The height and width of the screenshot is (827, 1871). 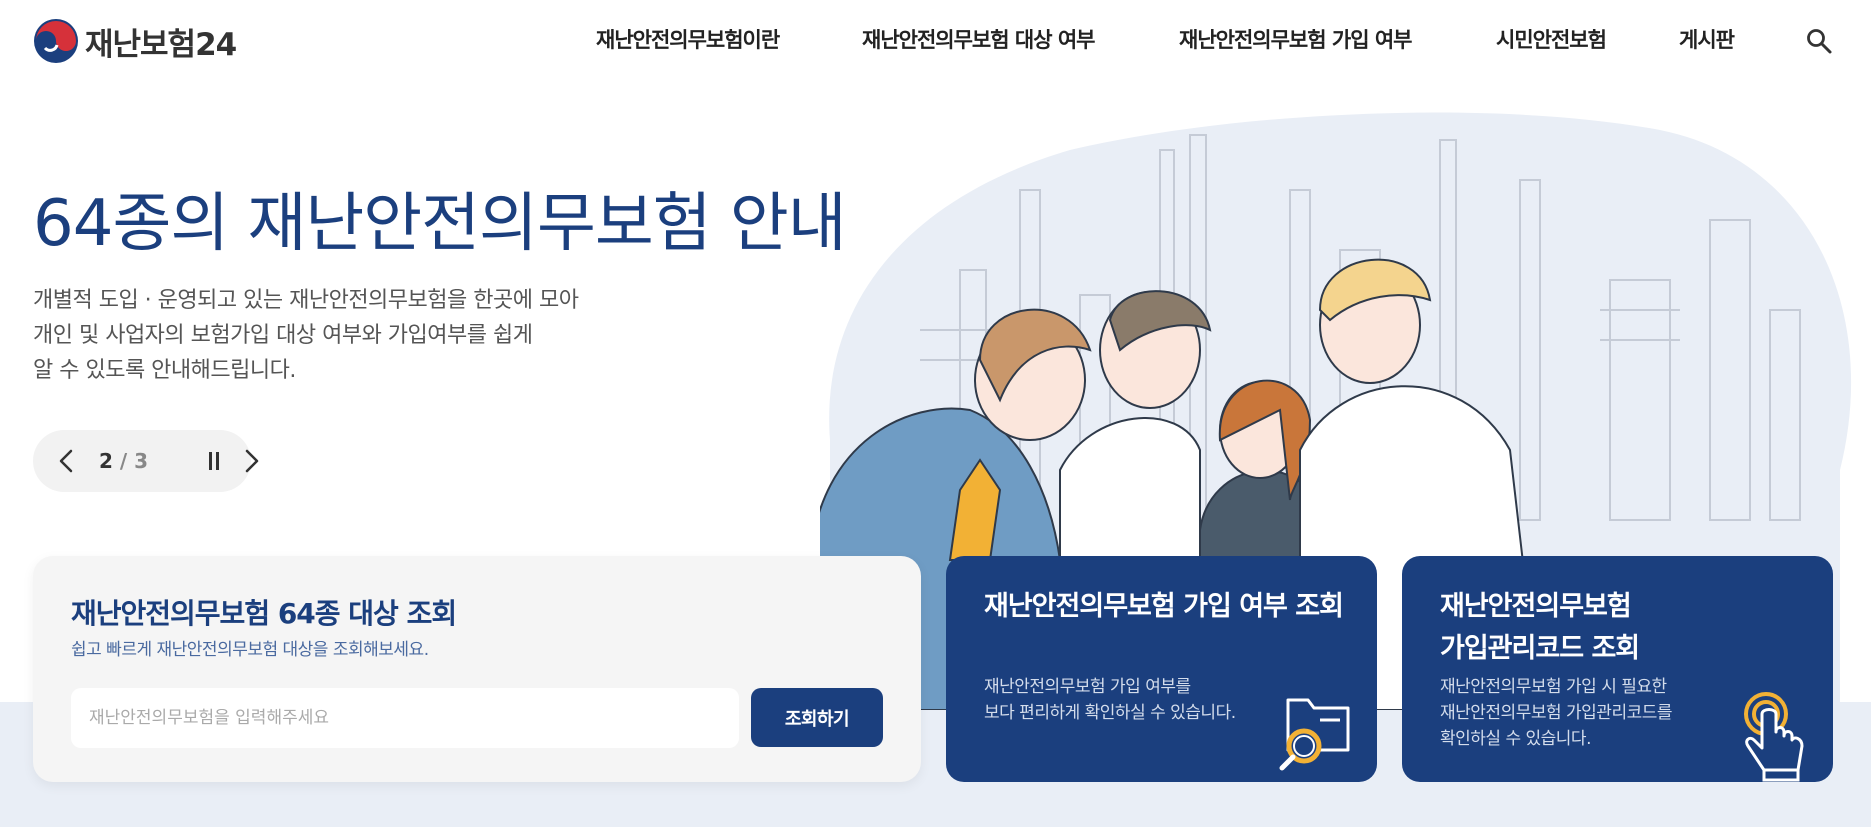 I want to click on card-description-line: 재난안전의무보험 가입 여부를, so click(x=1087, y=687).